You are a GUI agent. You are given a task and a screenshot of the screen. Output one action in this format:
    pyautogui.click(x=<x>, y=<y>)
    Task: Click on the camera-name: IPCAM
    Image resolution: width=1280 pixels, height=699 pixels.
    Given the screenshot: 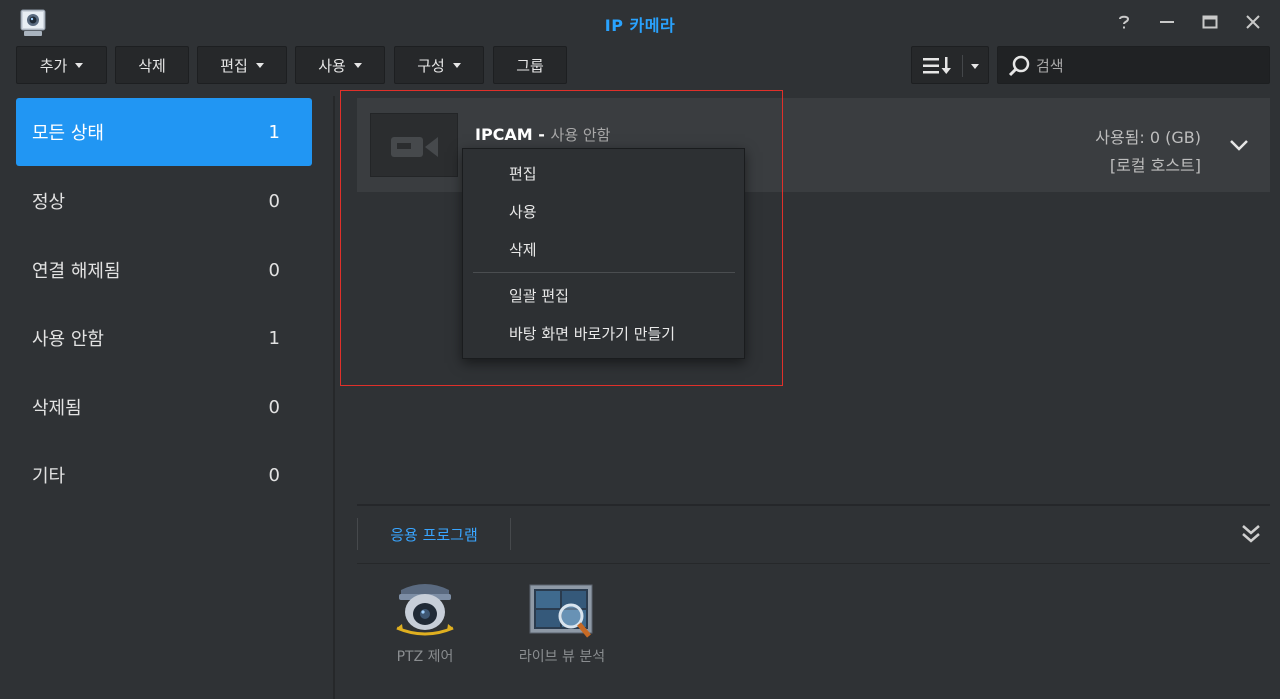 What is the action you would take?
    pyautogui.click(x=504, y=134)
    